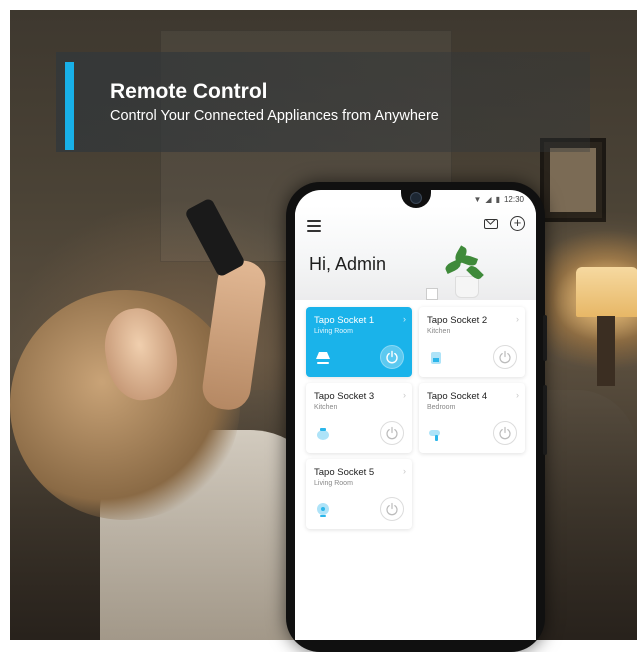 This screenshot has width=637, height=652. Describe the element at coordinates (69, 106) in the screenshot. I see `banner-accent-bar` at that location.